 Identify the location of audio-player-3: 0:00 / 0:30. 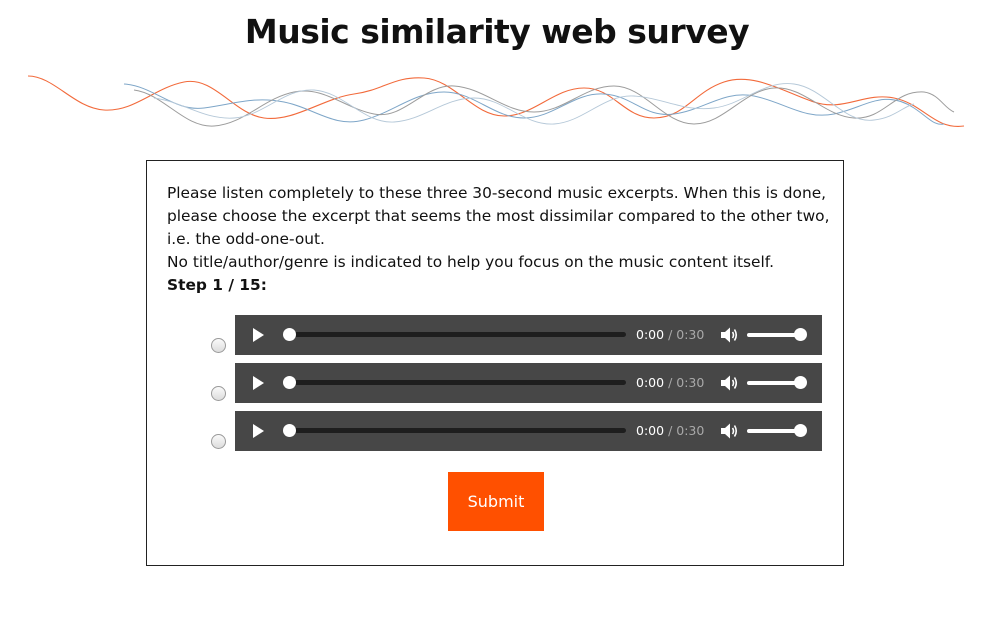
(528, 431).